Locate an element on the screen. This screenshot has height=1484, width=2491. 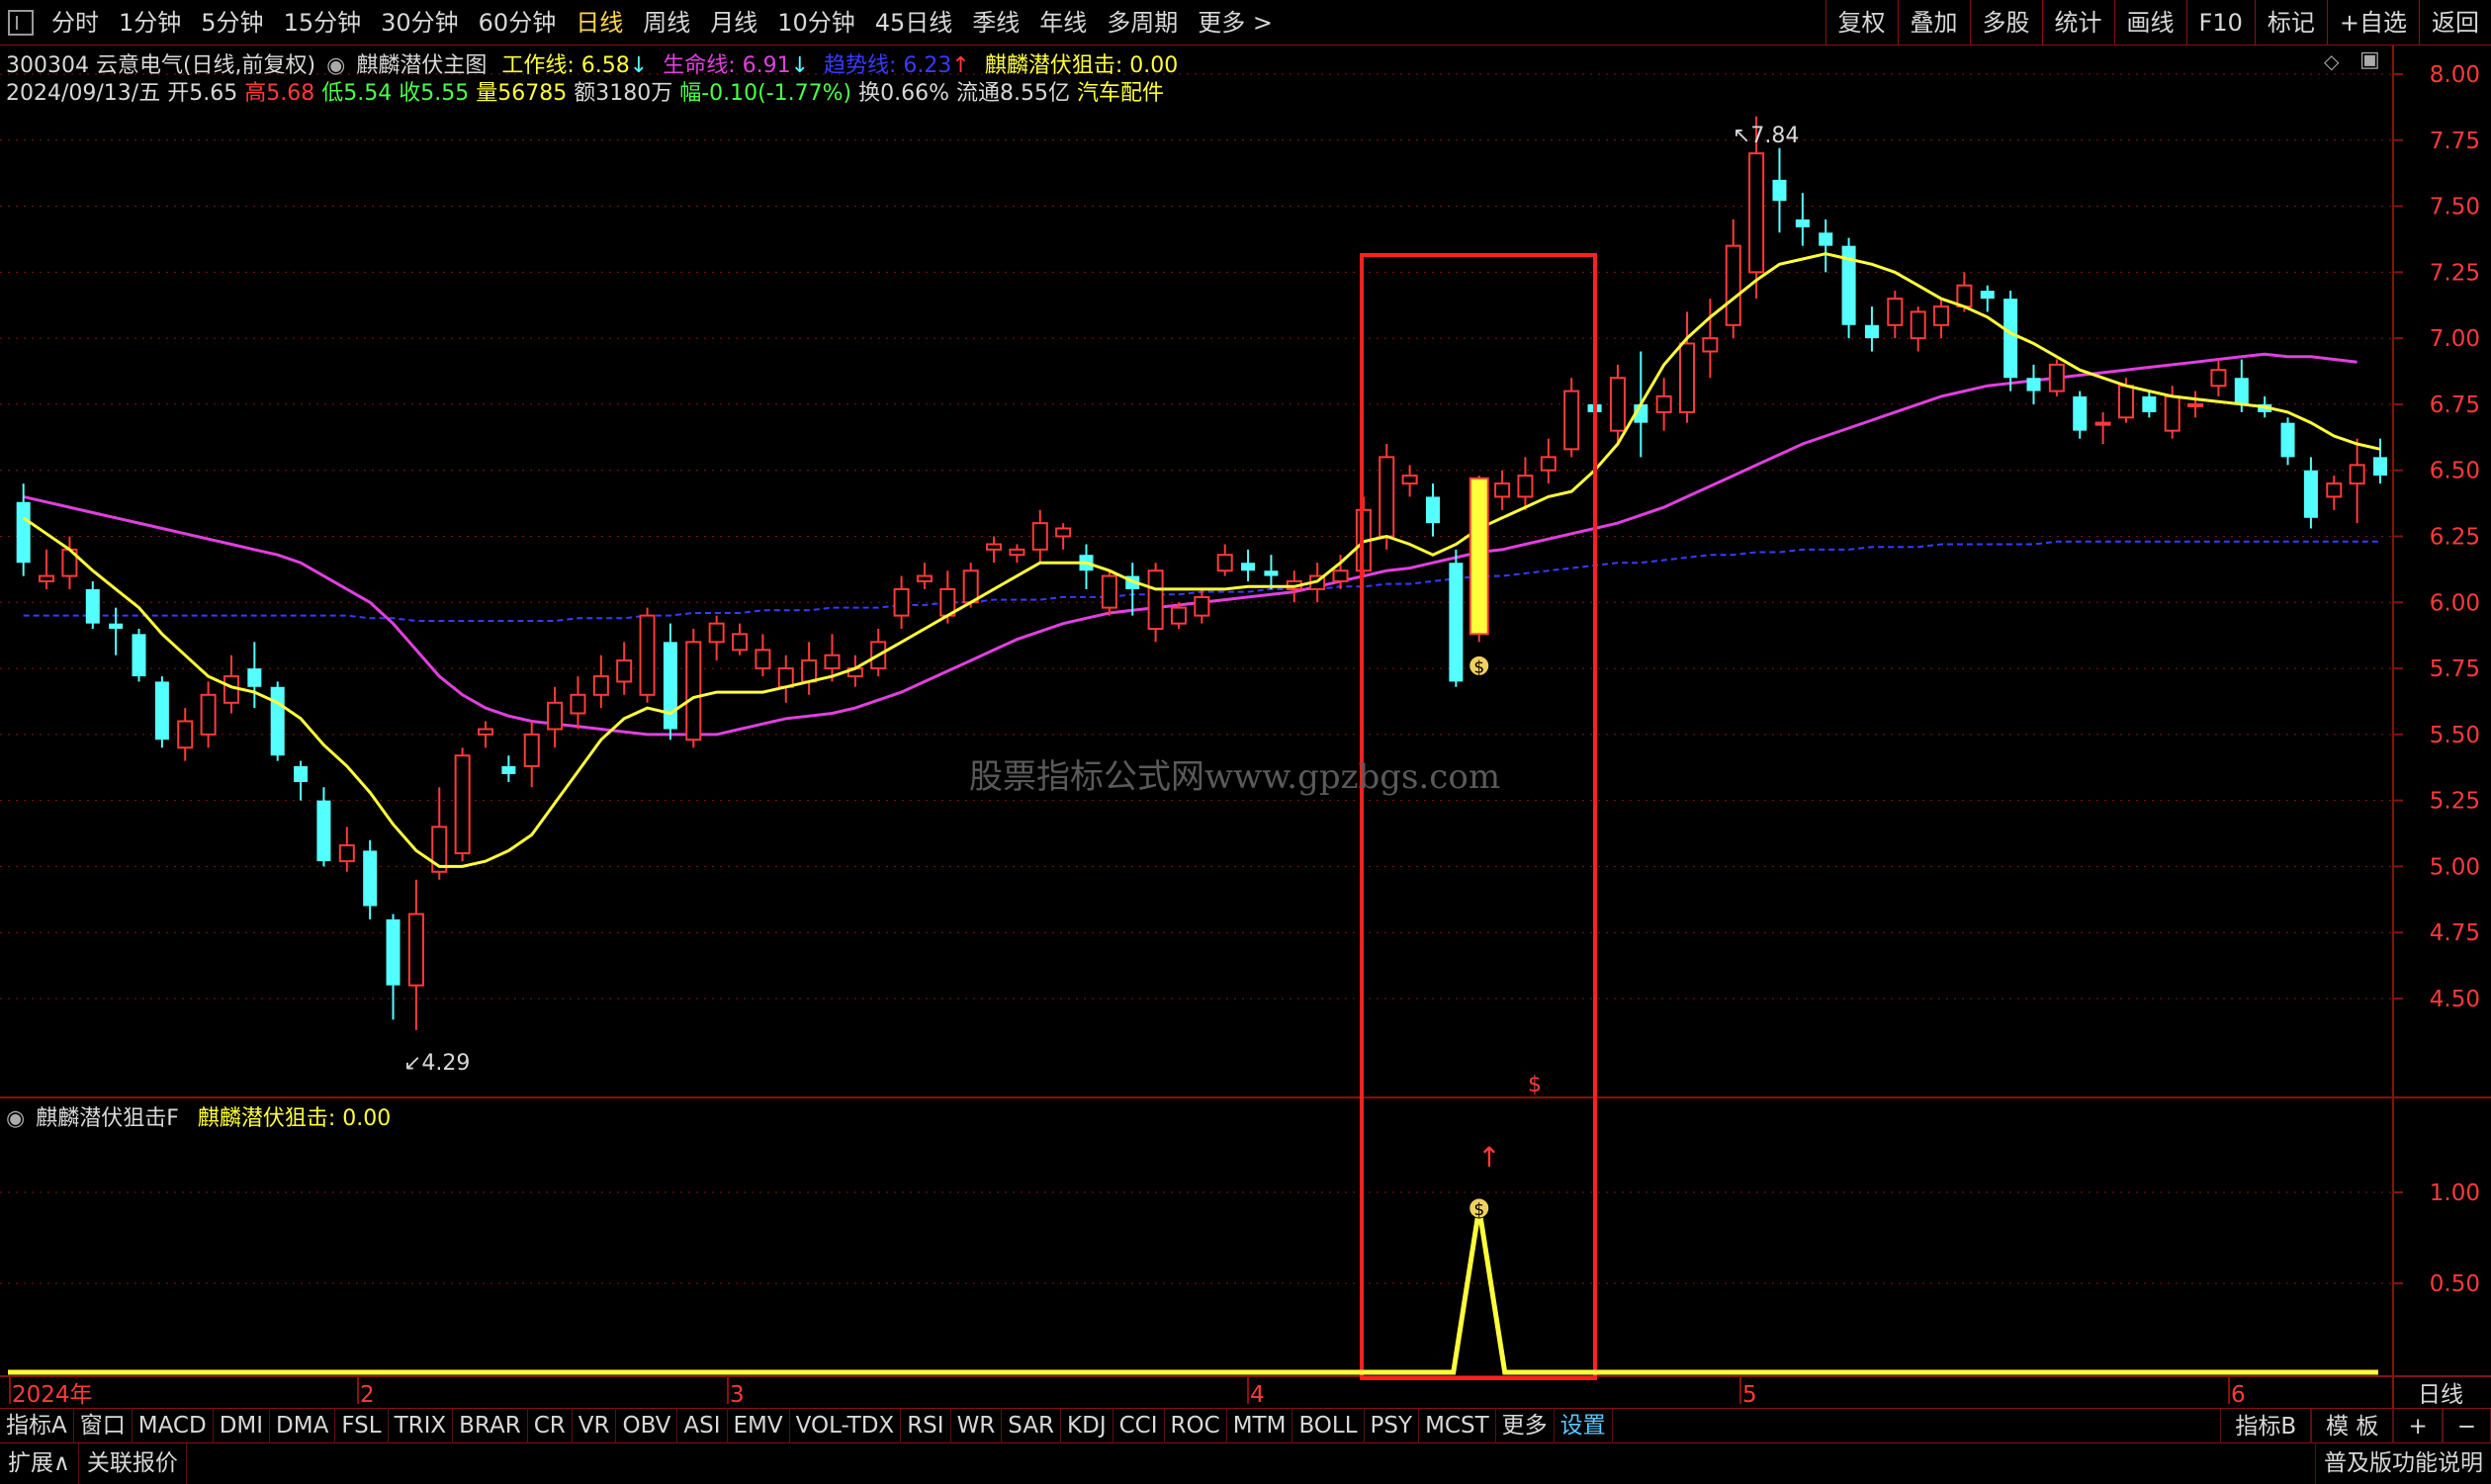
menu-icon is located at coordinates (21, 22).